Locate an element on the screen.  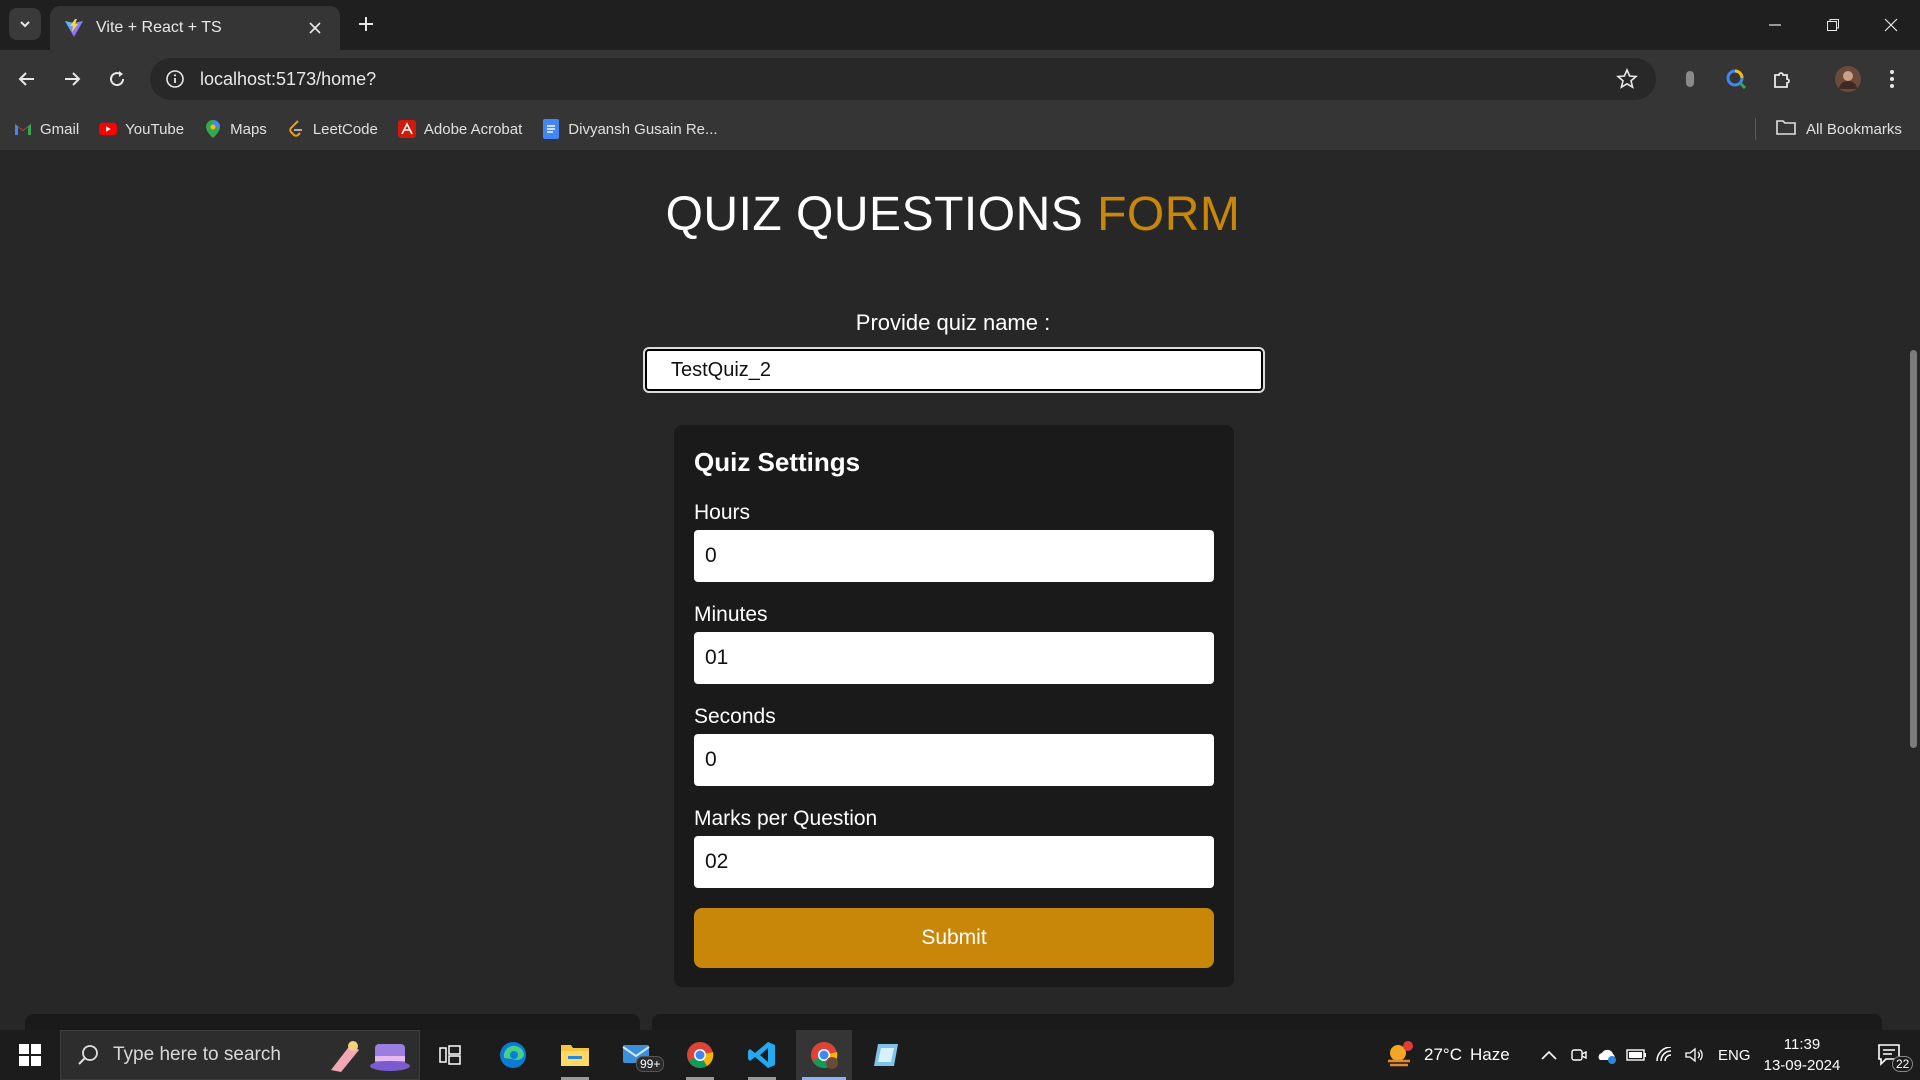
taskbar-app-generic is located at coordinates (886, 1055).